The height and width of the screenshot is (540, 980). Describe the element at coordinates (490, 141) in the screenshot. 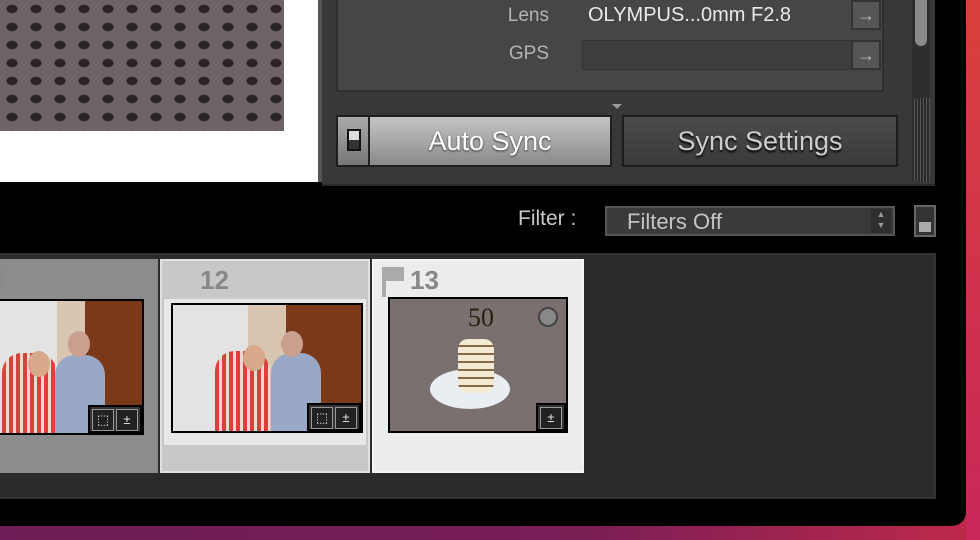

I see `auto-sync-label: Auto Sync` at that location.